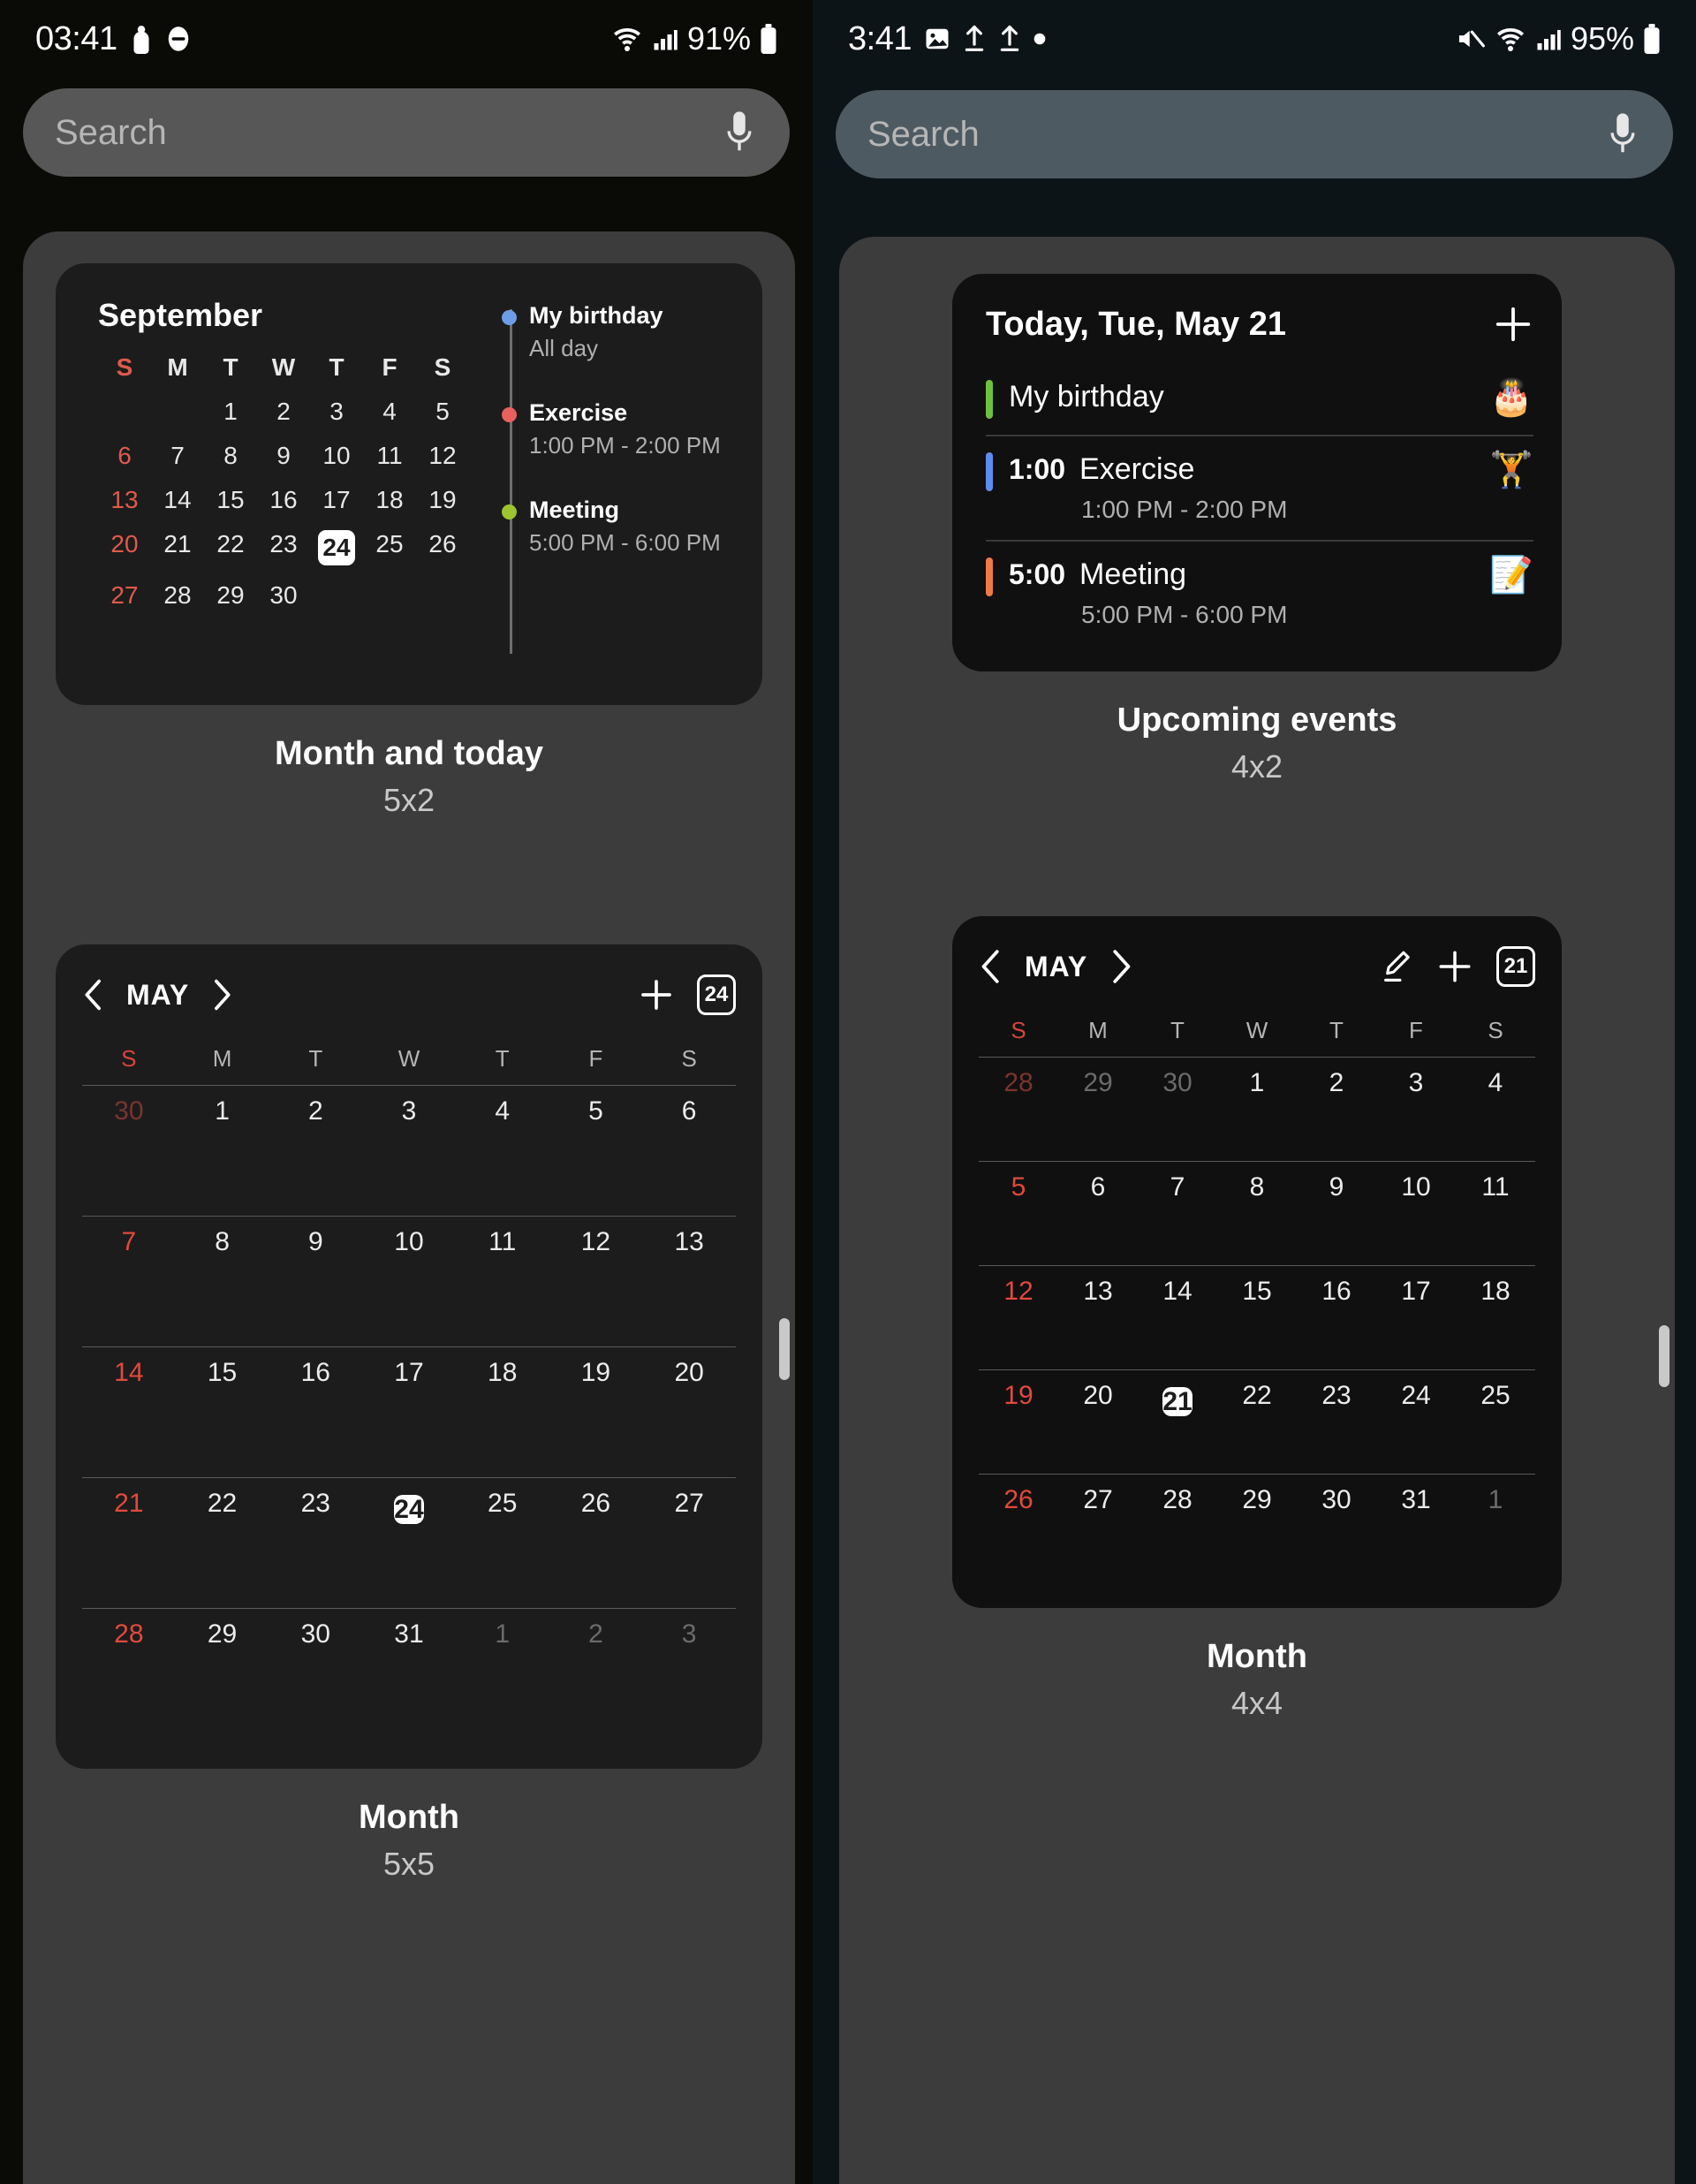 The height and width of the screenshot is (2184, 1696). Describe the element at coordinates (1177, 1402) in the screenshot. I see `today-cell: 21` at that location.